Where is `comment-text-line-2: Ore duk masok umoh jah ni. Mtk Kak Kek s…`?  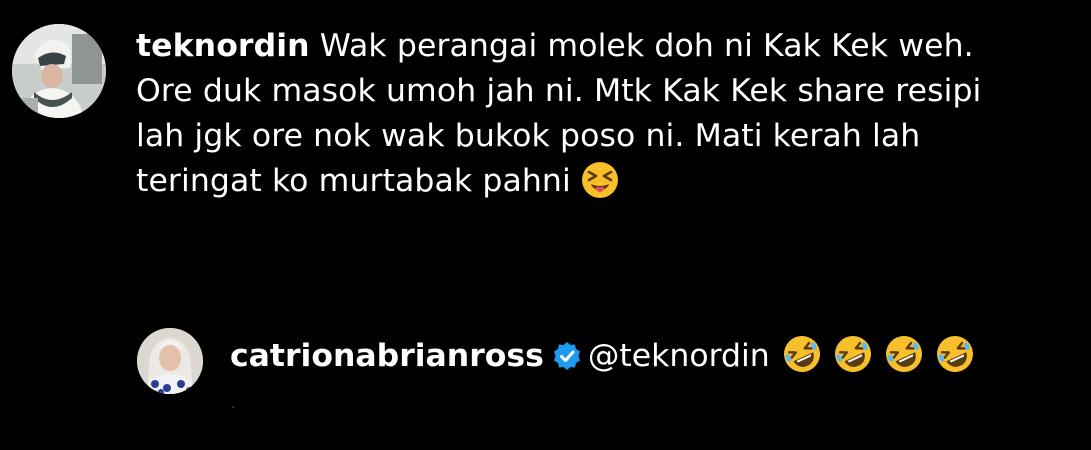
comment-text-line-2: Ore duk masok umoh jah ni. Mtk Kak Kek s… is located at coordinates (559, 91).